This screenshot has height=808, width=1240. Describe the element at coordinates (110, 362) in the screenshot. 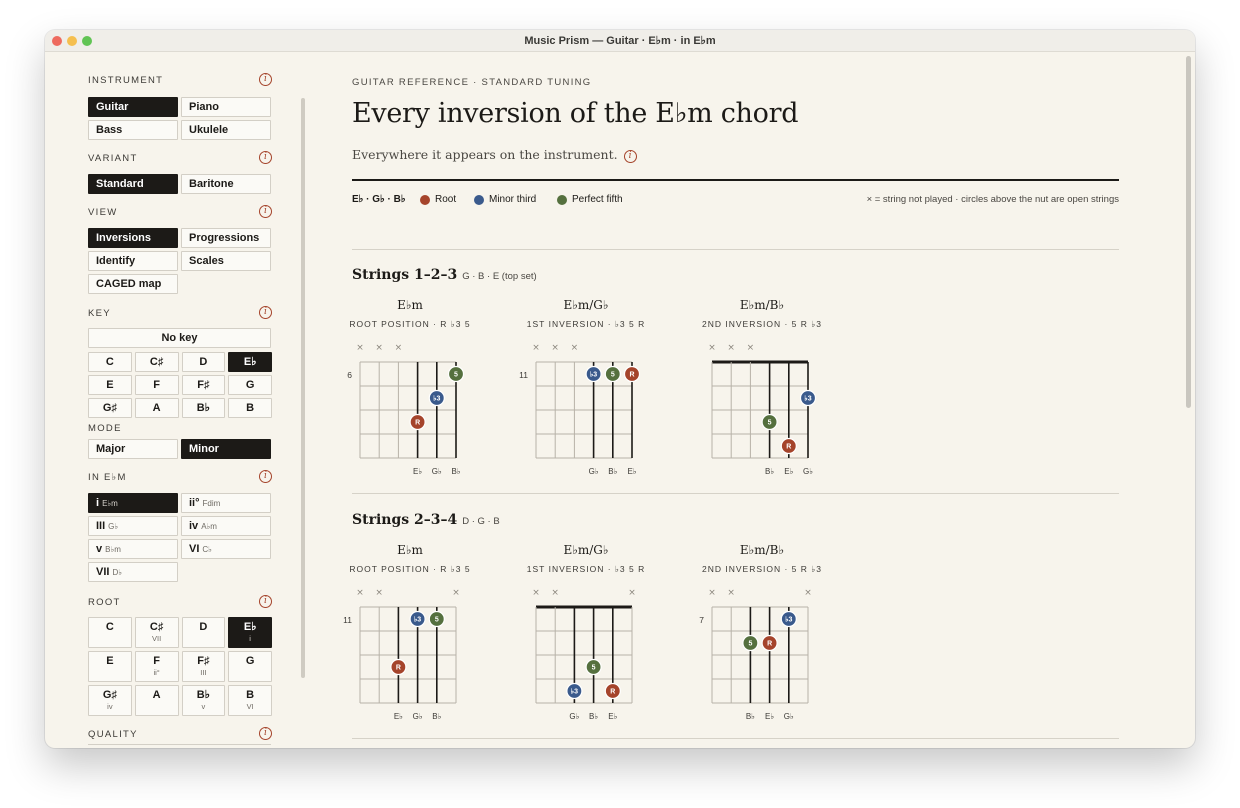

I see `key-c-button: C` at that location.